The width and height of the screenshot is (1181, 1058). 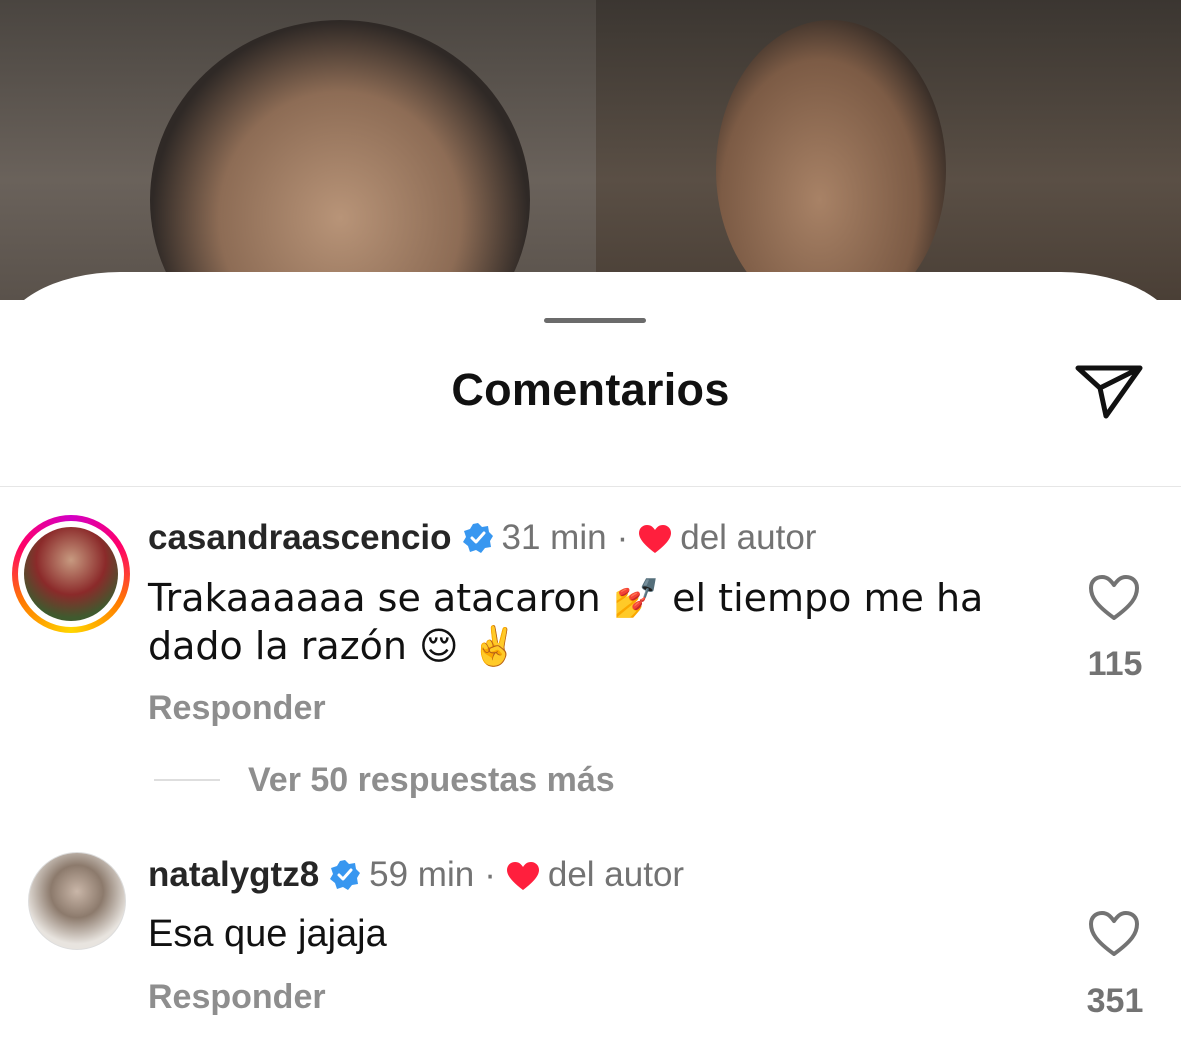 What do you see at coordinates (422, 874) in the screenshot?
I see `comment-time: 59 min` at bounding box center [422, 874].